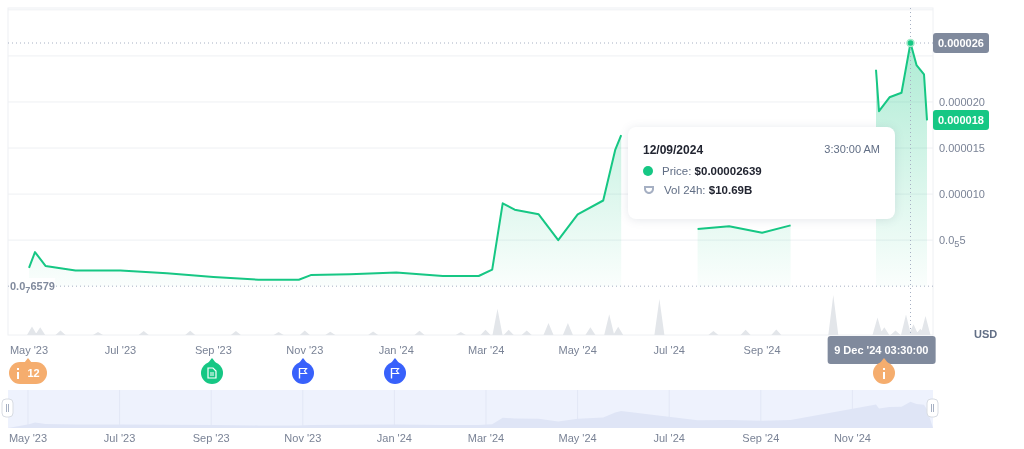  What do you see at coordinates (712, 171) in the screenshot?
I see `tooltip-value: Price: $0.00002639` at bounding box center [712, 171].